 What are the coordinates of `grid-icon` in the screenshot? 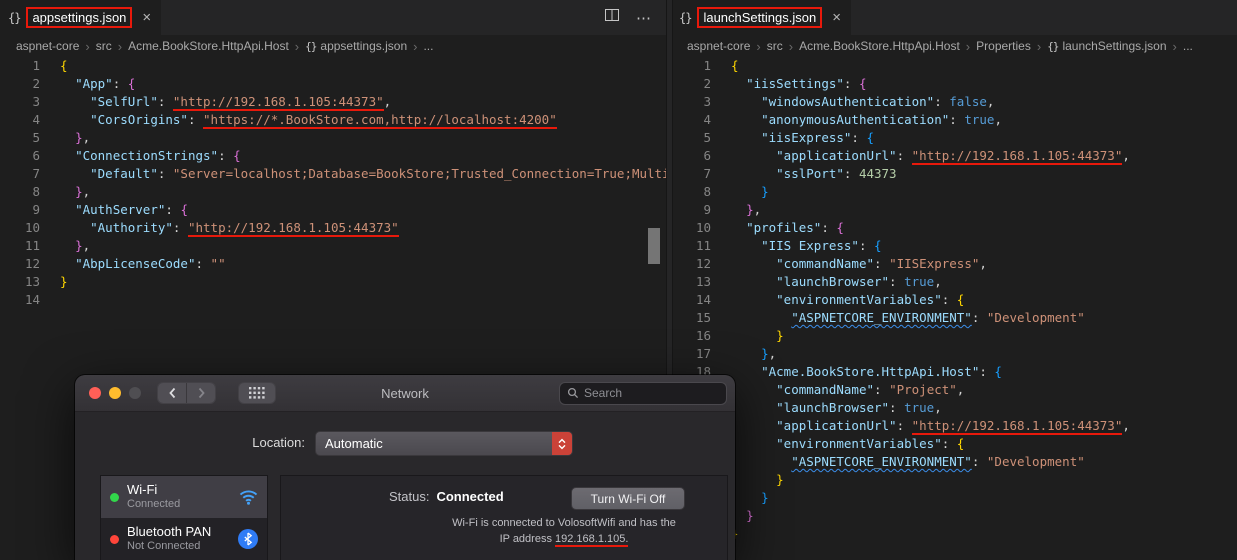 It's located at (257, 393).